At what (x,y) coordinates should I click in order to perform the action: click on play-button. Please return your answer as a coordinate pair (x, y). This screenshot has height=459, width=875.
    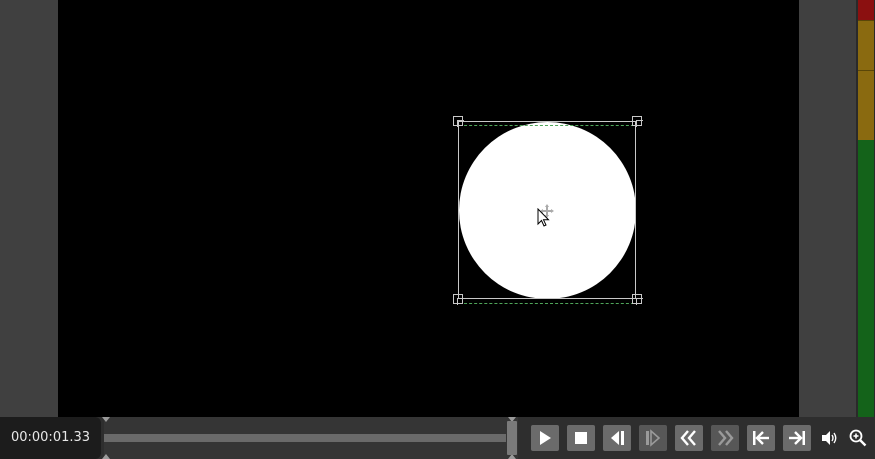
    Looking at the image, I should click on (545, 438).